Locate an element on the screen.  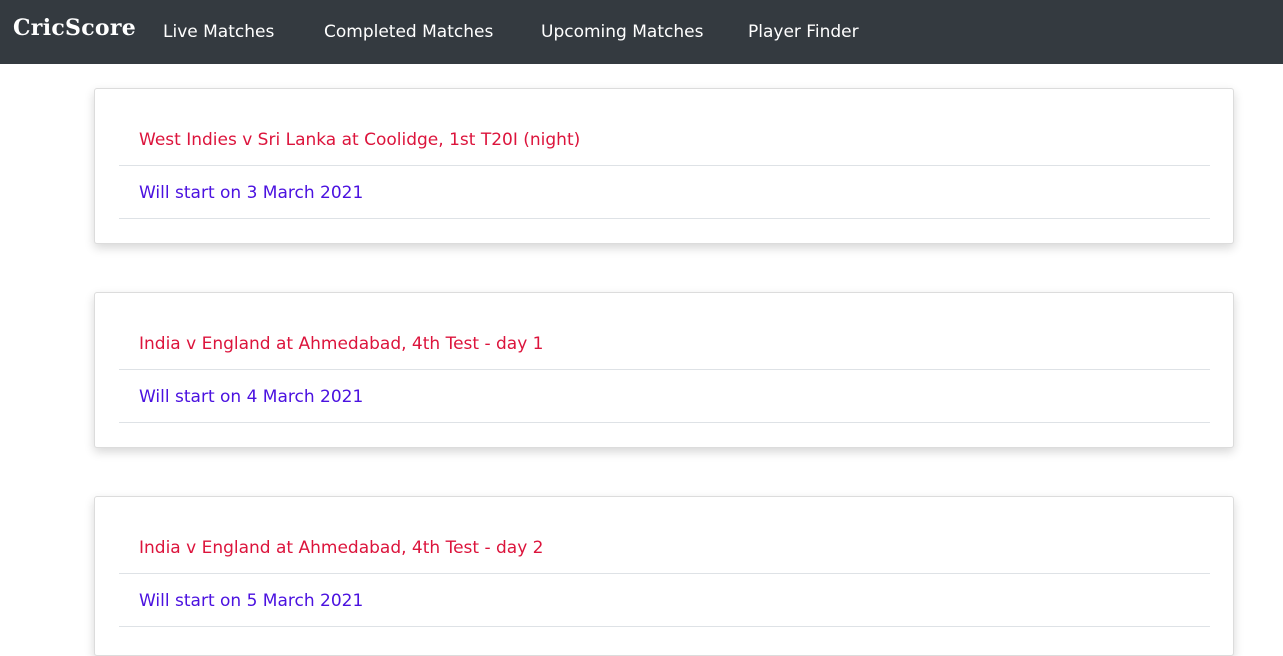
nav-link-upcoming-matches: Upcoming Matches is located at coordinates (622, 32).